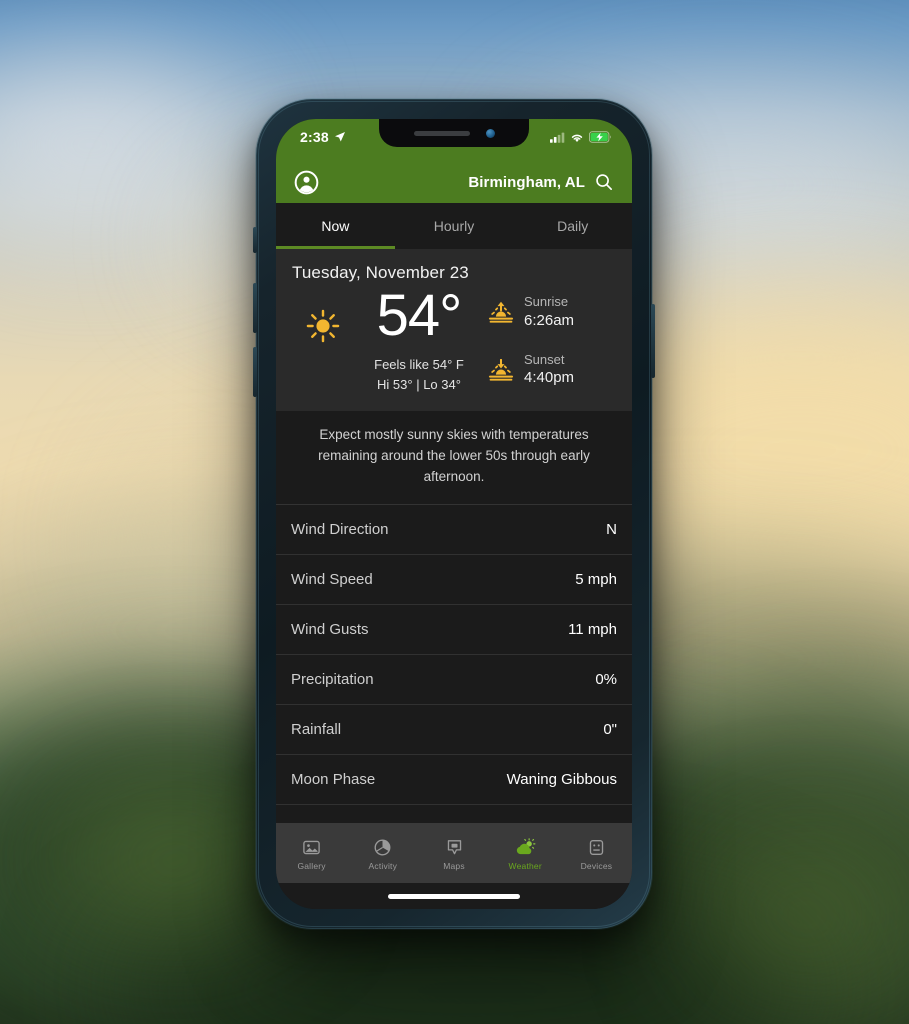  What do you see at coordinates (380, 272) in the screenshot?
I see `current-date: Tuesday, November 23` at bounding box center [380, 272].